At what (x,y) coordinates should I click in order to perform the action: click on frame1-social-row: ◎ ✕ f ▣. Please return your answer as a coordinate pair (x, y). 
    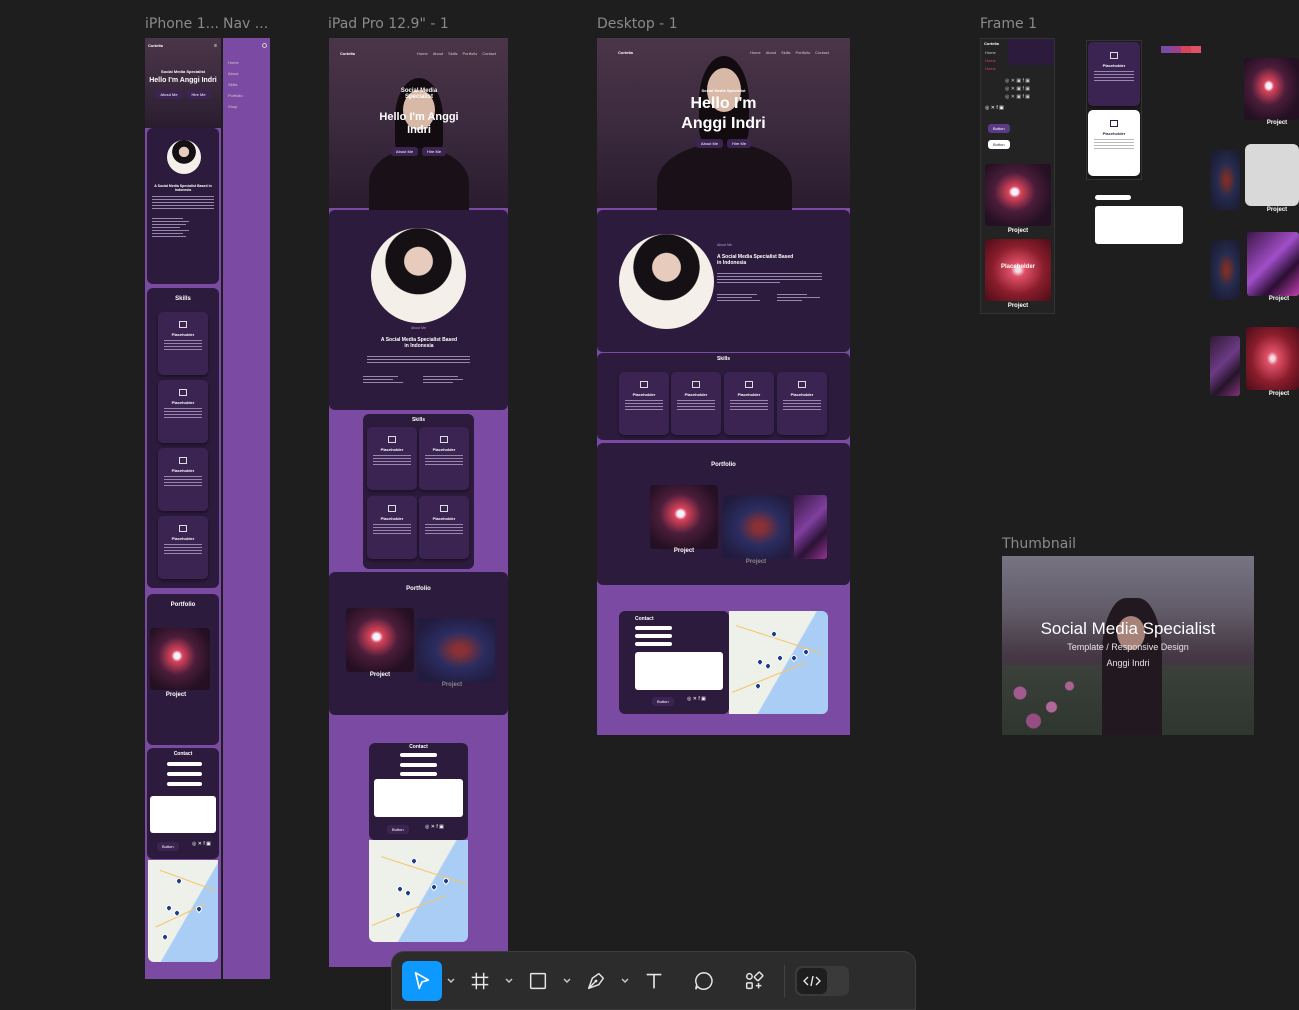
    Looking at the image, I should click on (994, 108).